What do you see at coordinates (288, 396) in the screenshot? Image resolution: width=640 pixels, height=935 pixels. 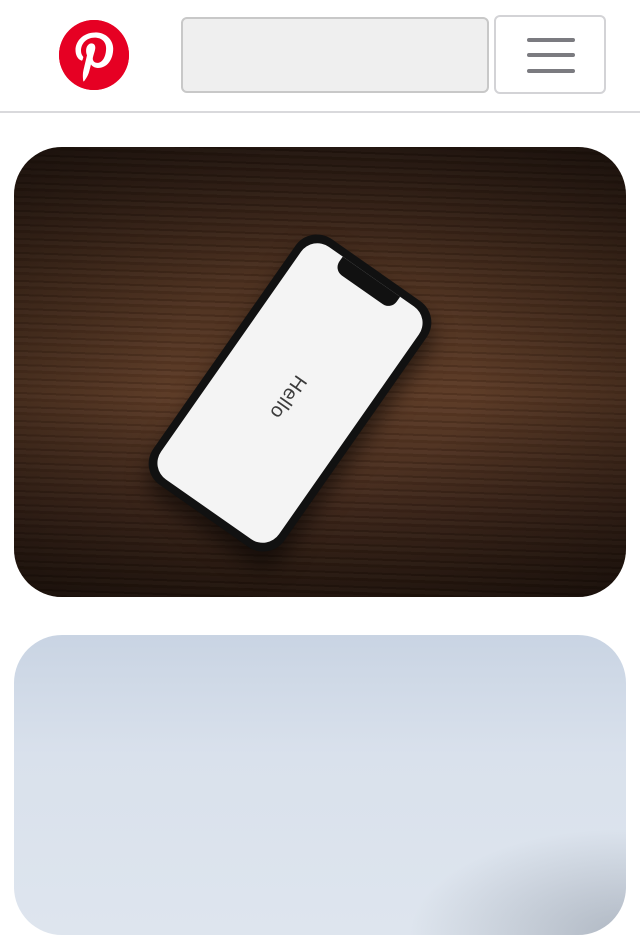 I see `phone-screen-text: Hello` at bounding box center [288, 396].